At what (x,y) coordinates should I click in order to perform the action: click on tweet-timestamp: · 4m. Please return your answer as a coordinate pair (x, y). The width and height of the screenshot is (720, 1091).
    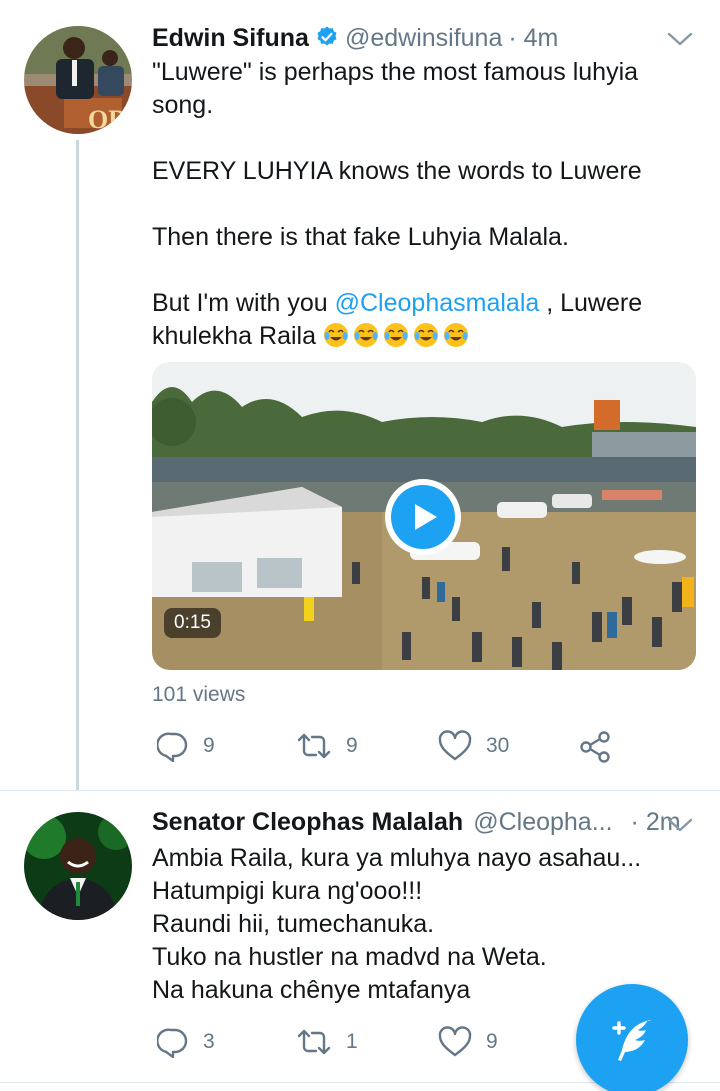
    Looking at the image, I should click on (533, 38).